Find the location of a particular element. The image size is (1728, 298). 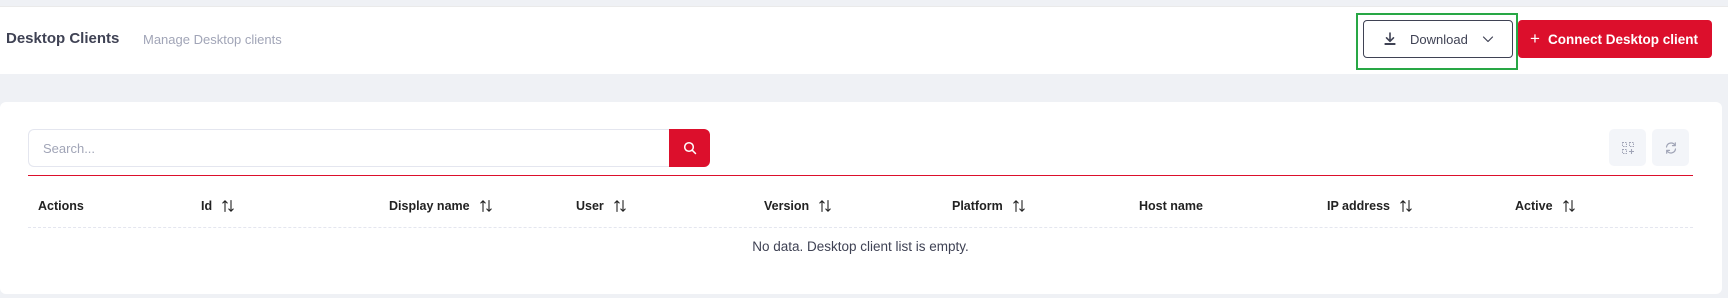

connect-desktop-client-button: + Connect Desktop client is located at coordinates (1615, 39).